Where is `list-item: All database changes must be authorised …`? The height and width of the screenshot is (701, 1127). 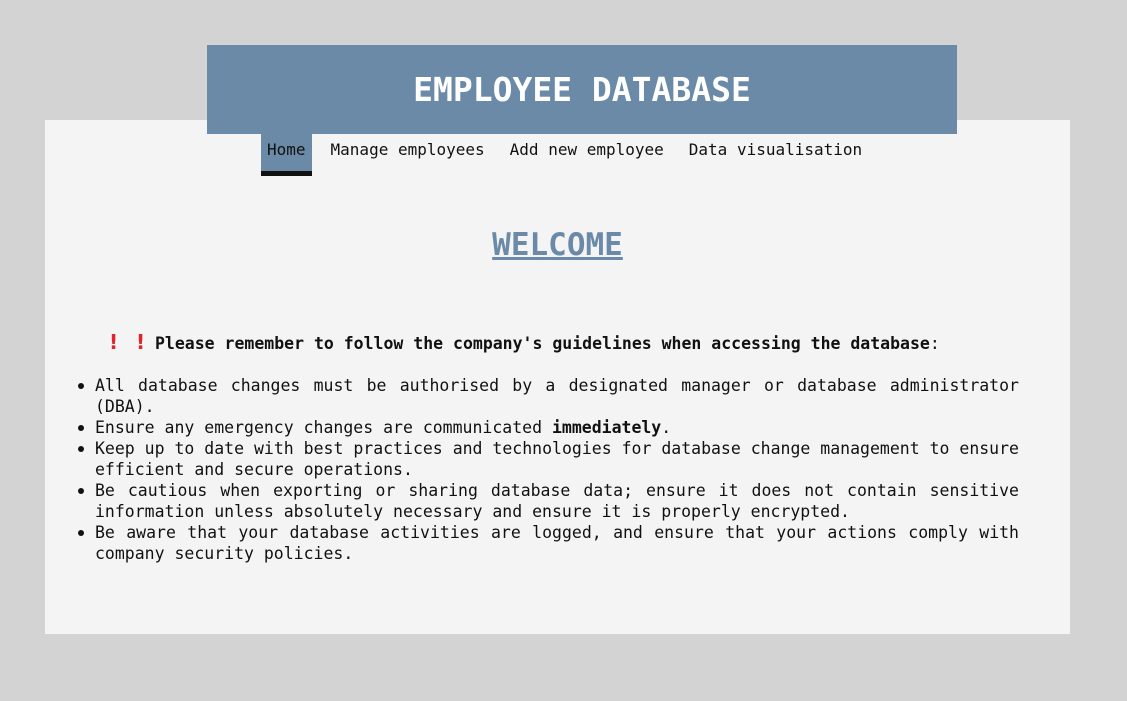
list-item: All database changes must be authorised … is located at coordinates (548, 396).